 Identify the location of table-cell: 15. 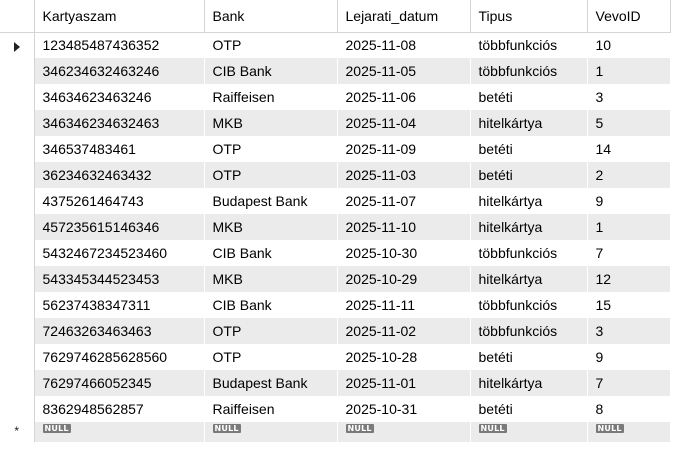
(629, 305).